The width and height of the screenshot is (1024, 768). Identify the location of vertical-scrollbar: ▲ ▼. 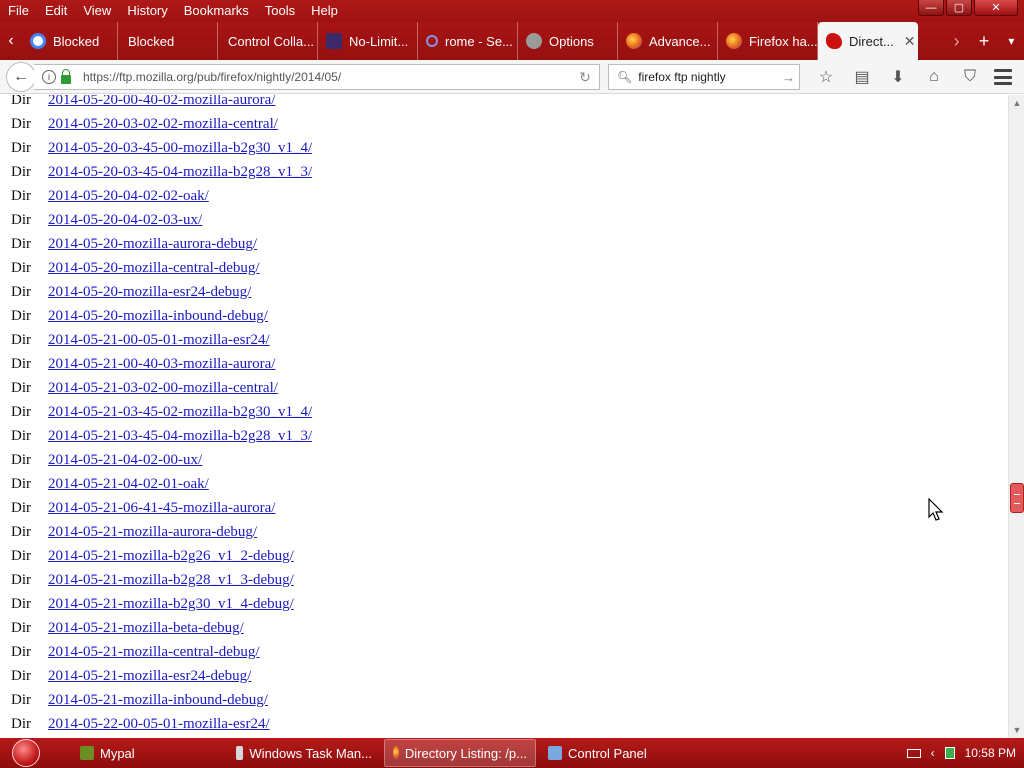
(1016, 416).